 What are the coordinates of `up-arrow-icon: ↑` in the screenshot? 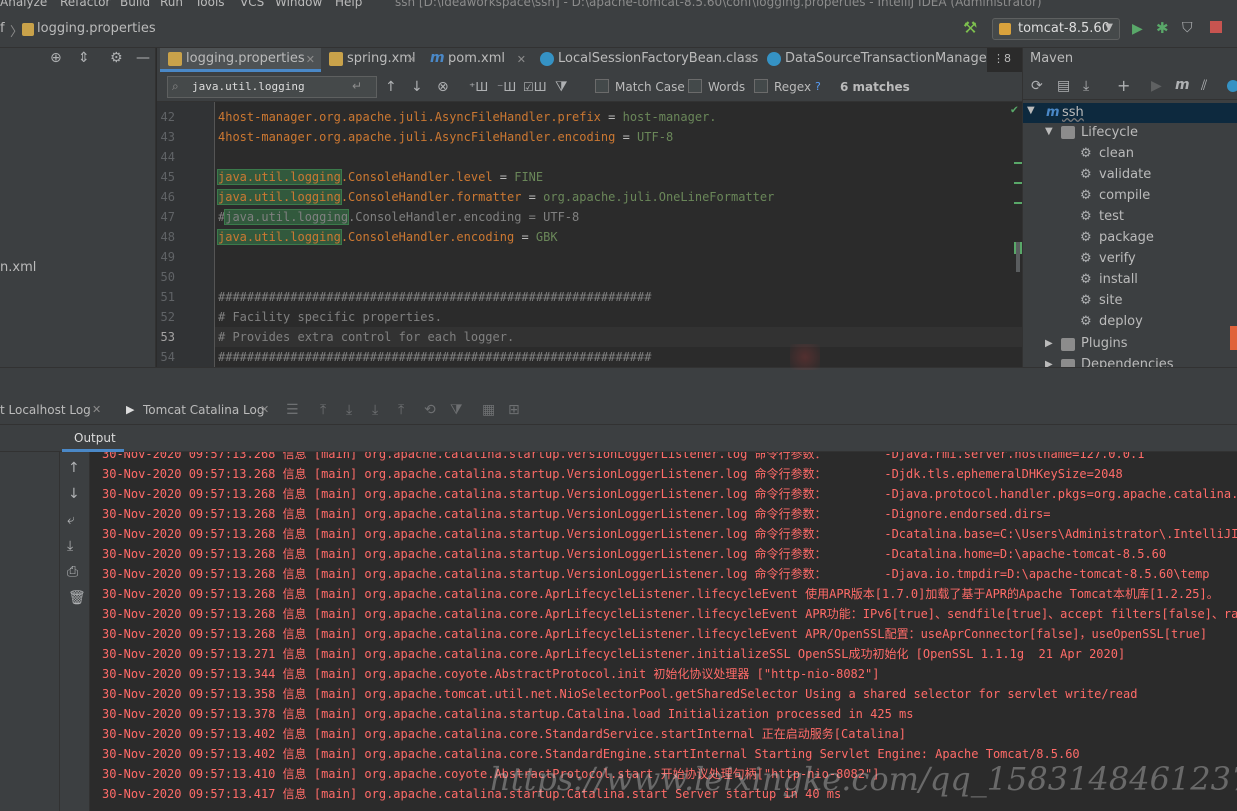 It's located at (74, 468).